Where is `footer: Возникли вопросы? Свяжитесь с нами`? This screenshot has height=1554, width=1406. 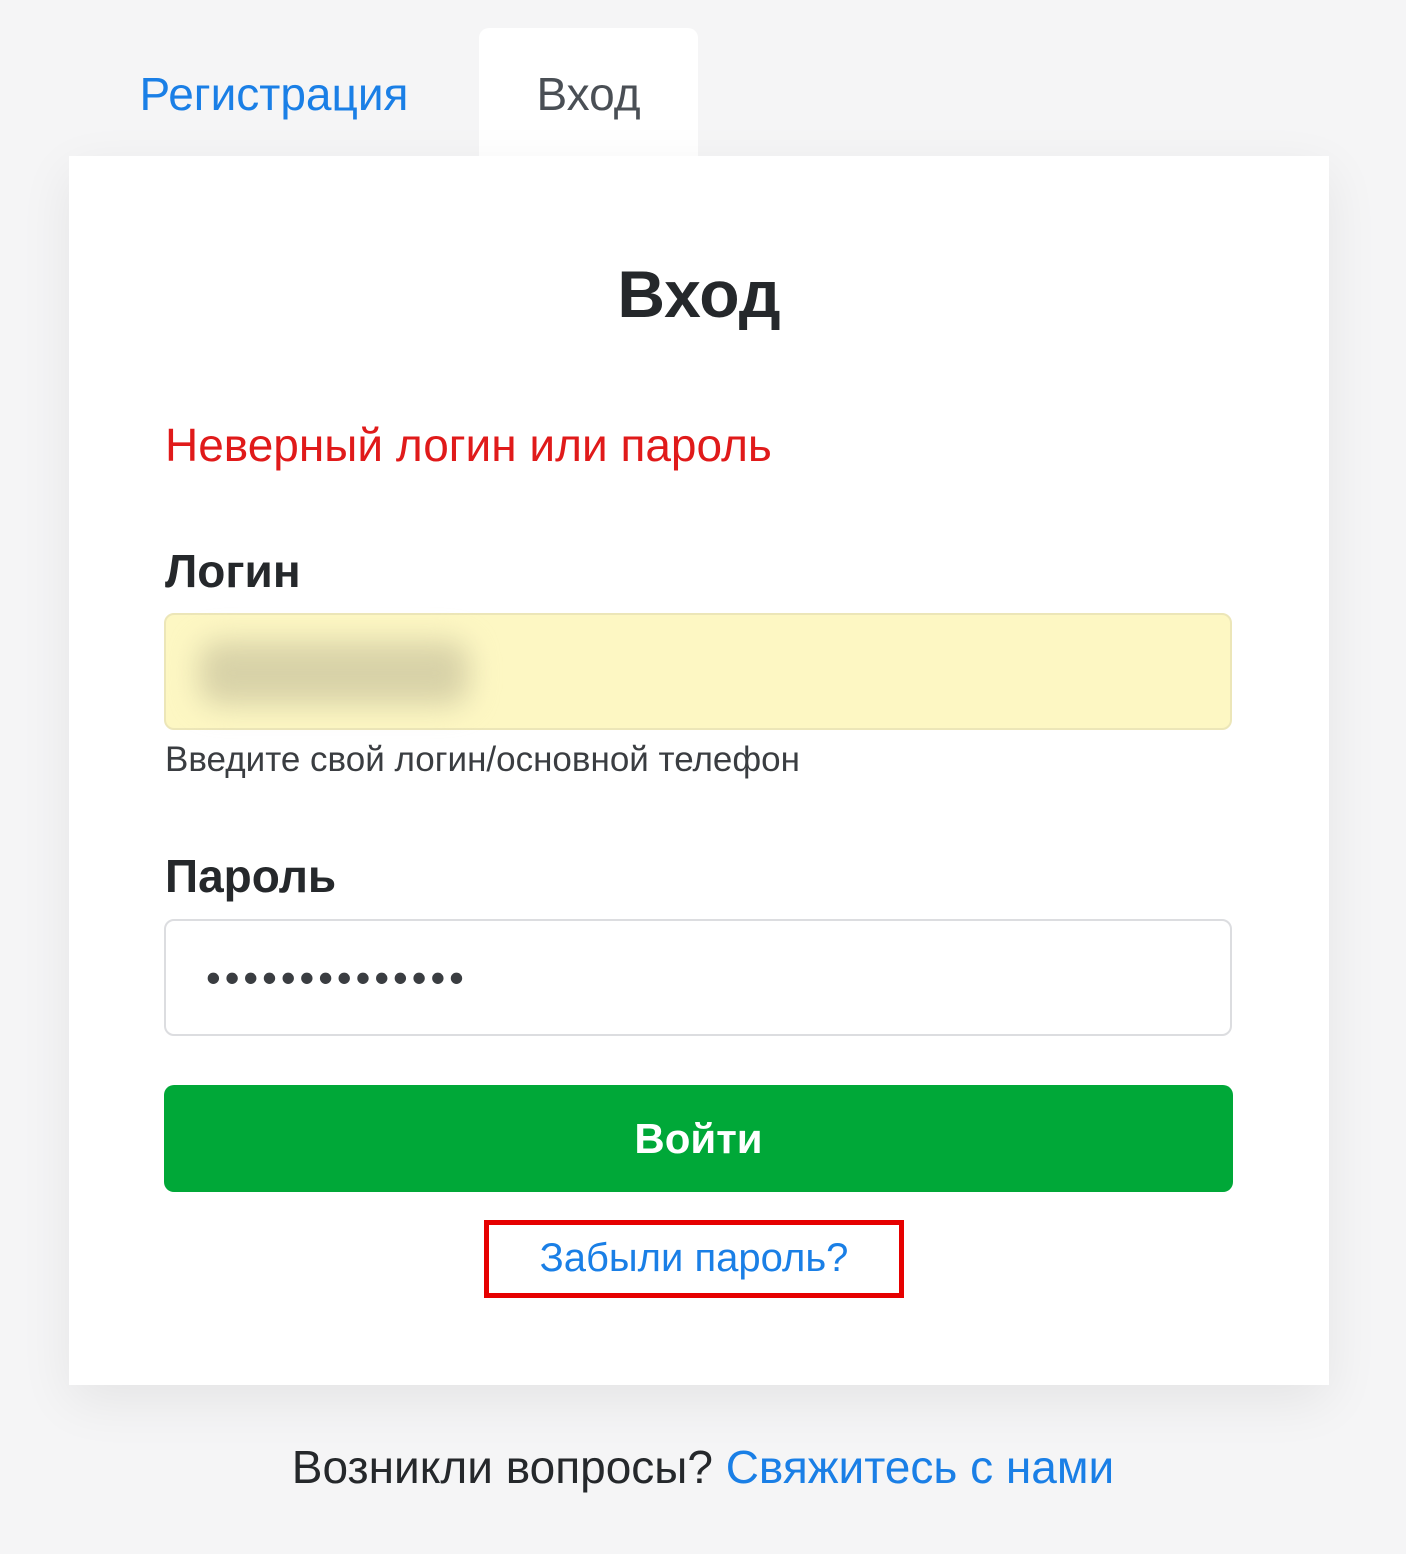 footer: Возникли вопросы? Свяжитесь с нами is located at coordinates (703, 1467).